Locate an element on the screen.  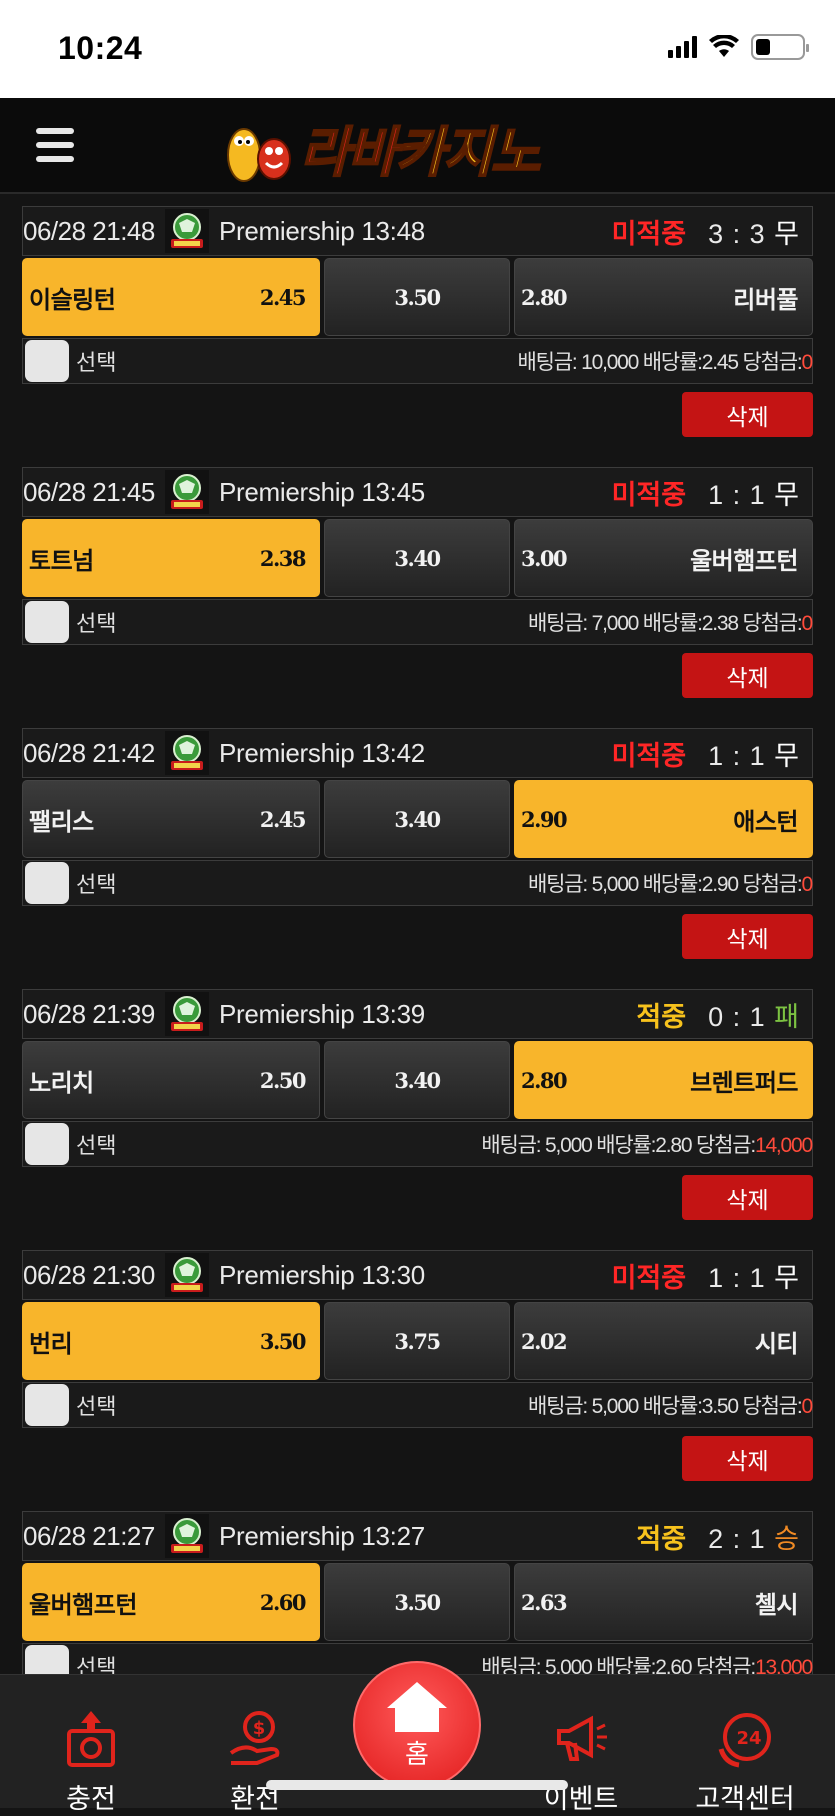
bet-header: 06/28 21:27 Premiership 13:27 적중 2 : 1 승 is located at coordinates (417, 1536).